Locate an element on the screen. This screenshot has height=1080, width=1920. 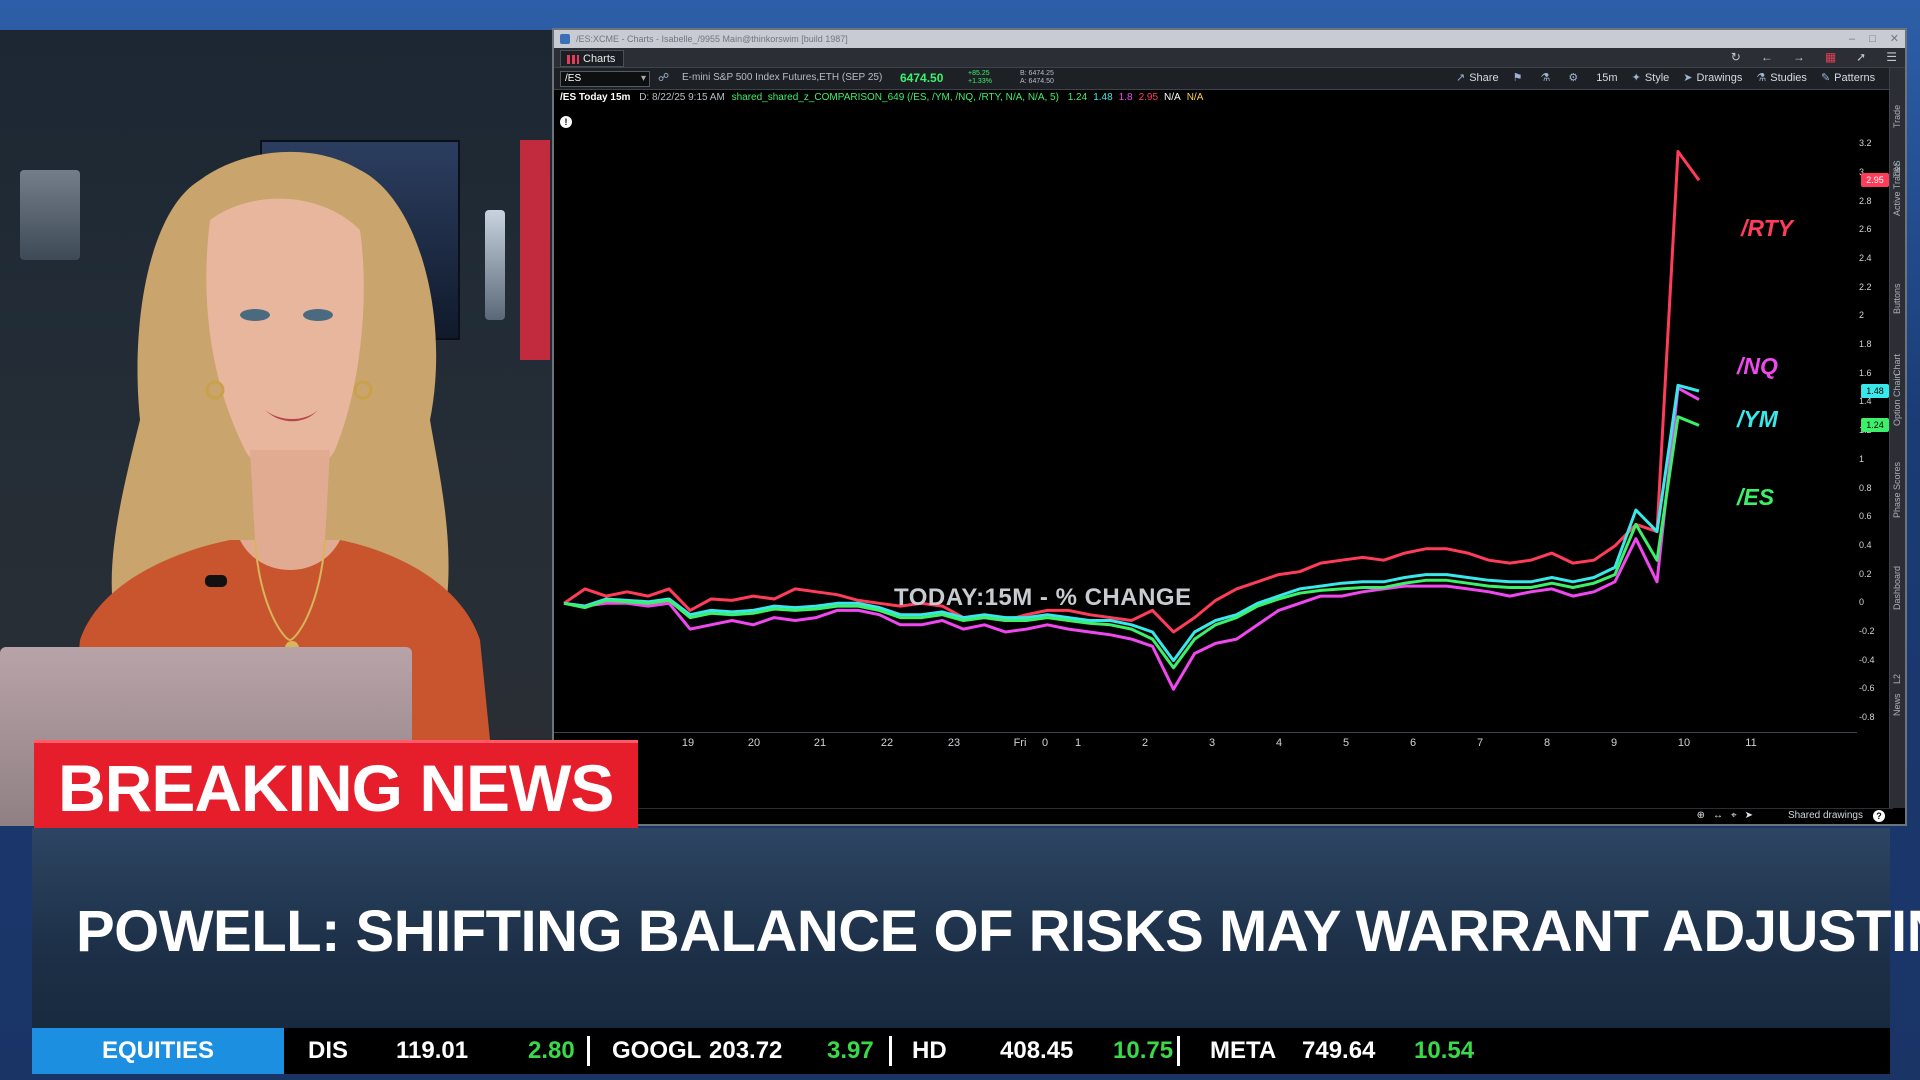
series-label-es: /ES is located at coordinates (1756, 497).